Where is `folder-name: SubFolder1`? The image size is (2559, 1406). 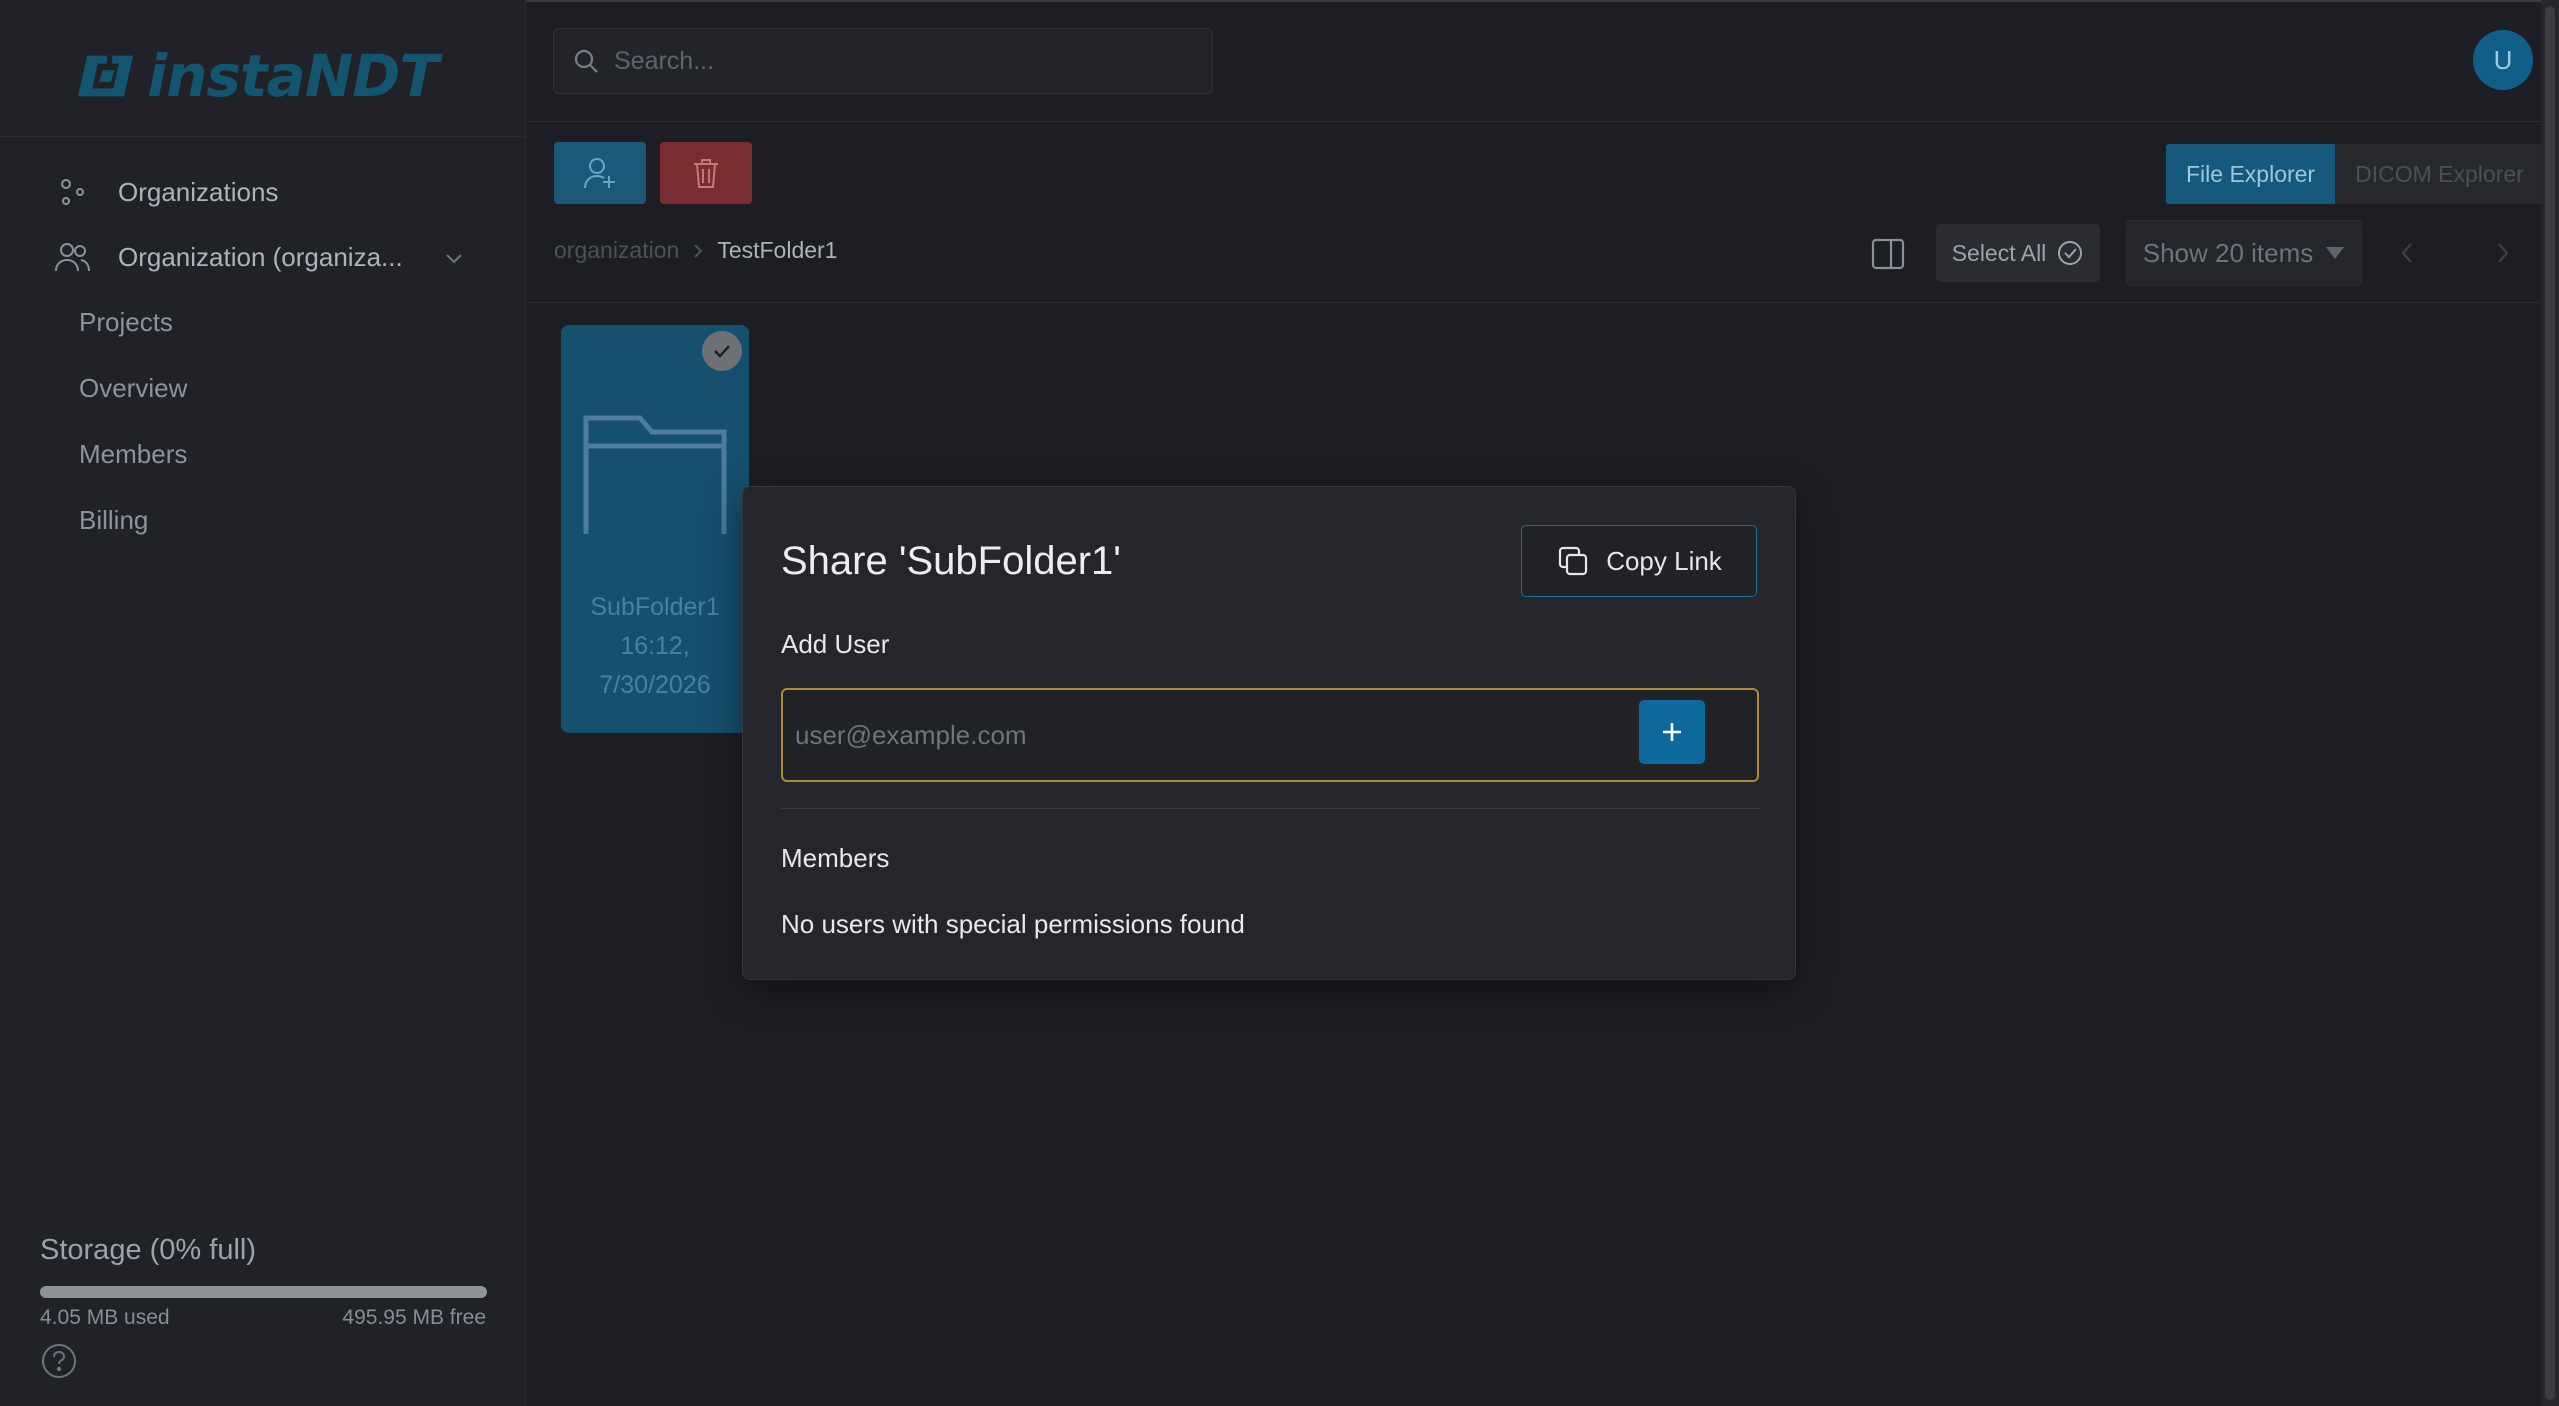 folder-name: SubFolder1 is located at coordinates (655, 607).